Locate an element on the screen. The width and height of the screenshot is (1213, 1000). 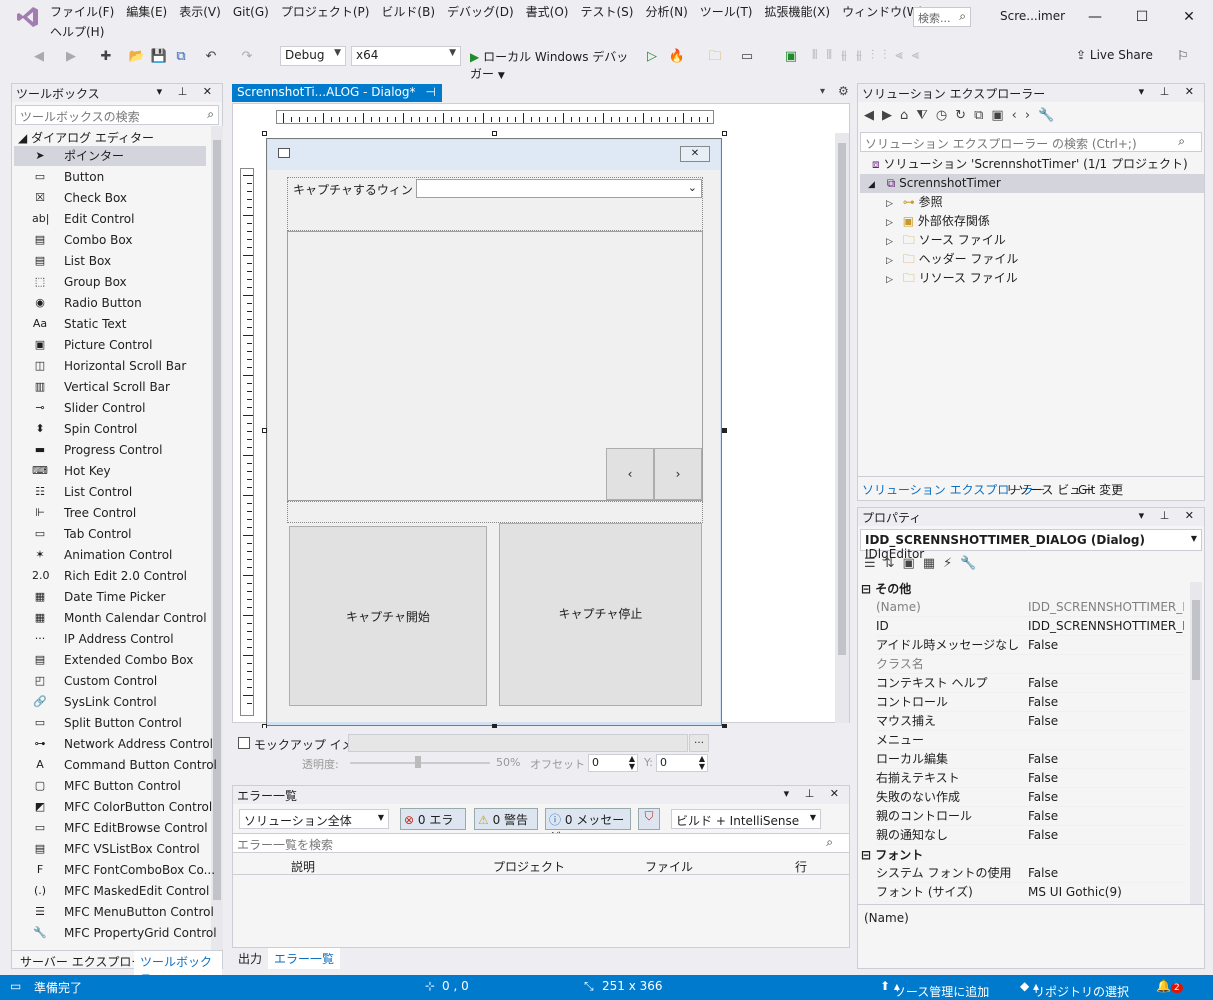
menu-item: 表示(V) is located at coordinates (200, 13).